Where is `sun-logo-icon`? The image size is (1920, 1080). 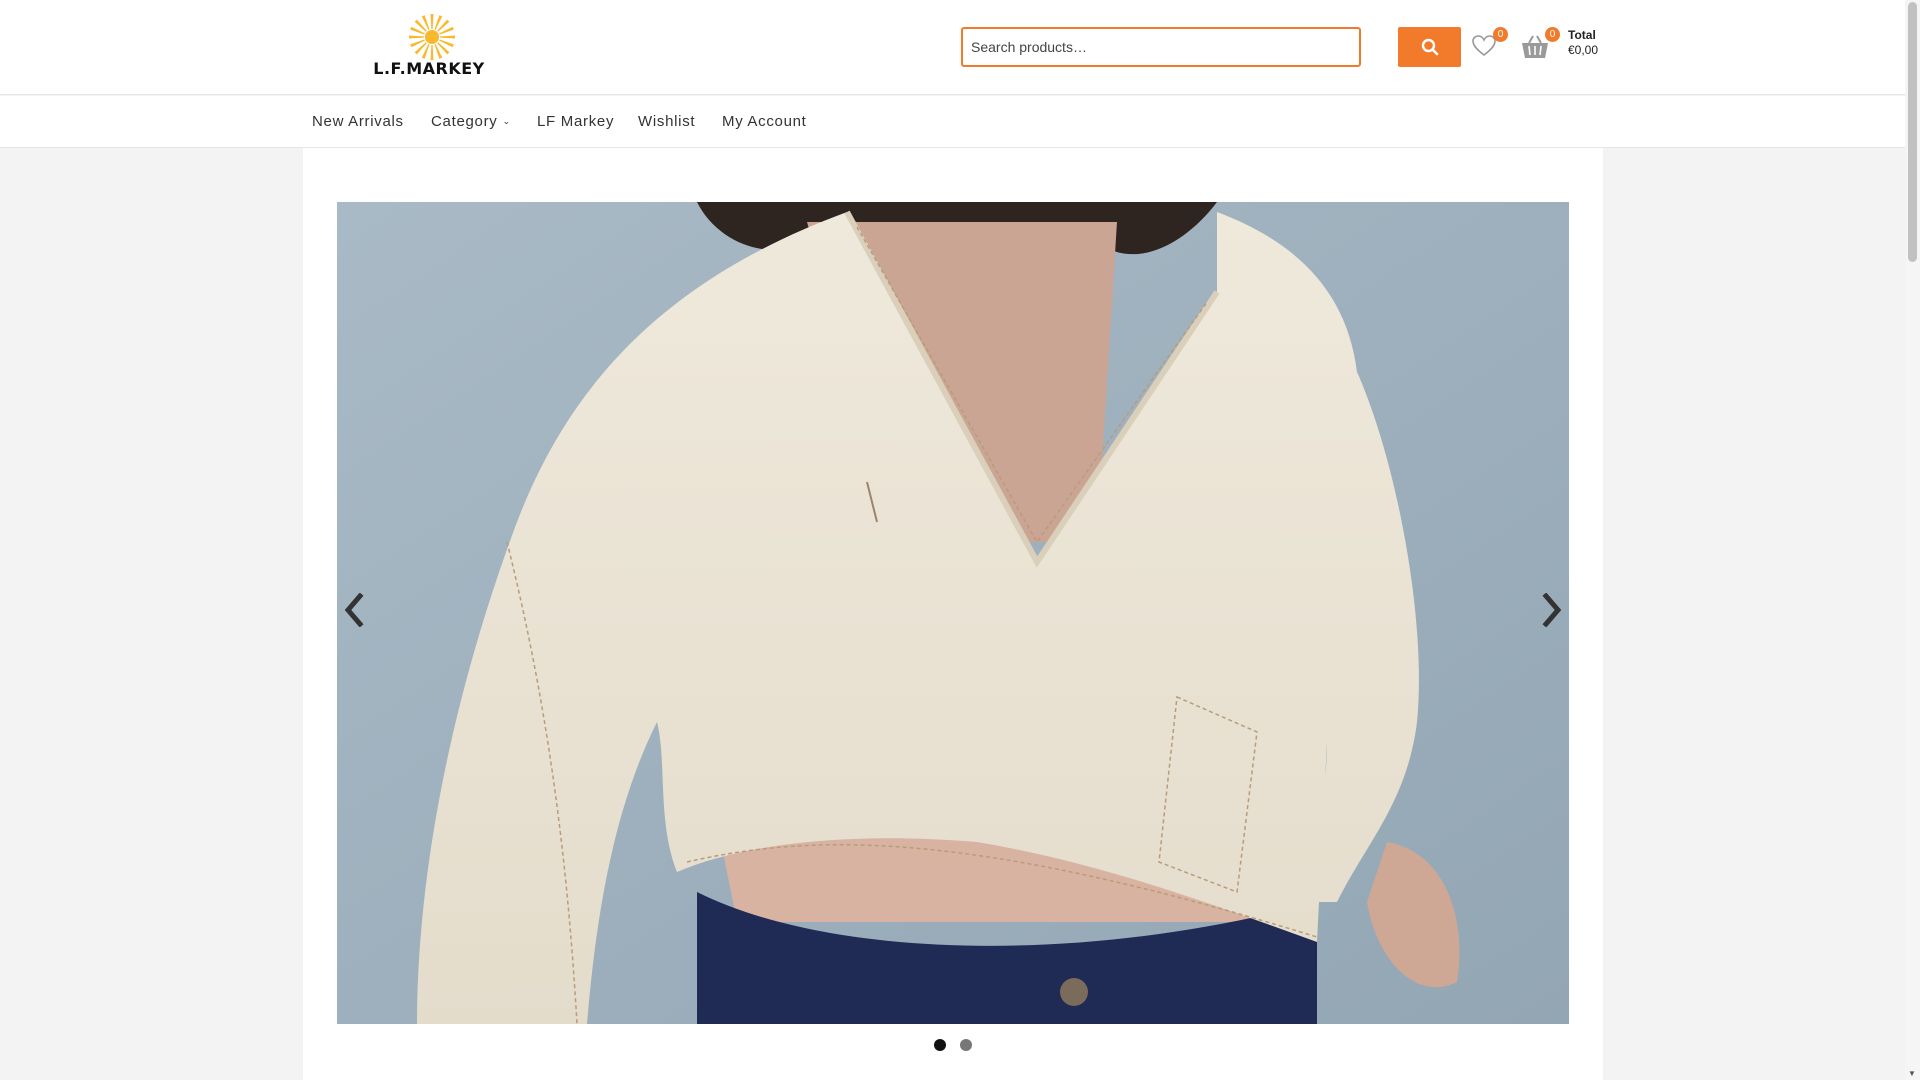 sun-logo-icon is located at coordinates (432, 37).